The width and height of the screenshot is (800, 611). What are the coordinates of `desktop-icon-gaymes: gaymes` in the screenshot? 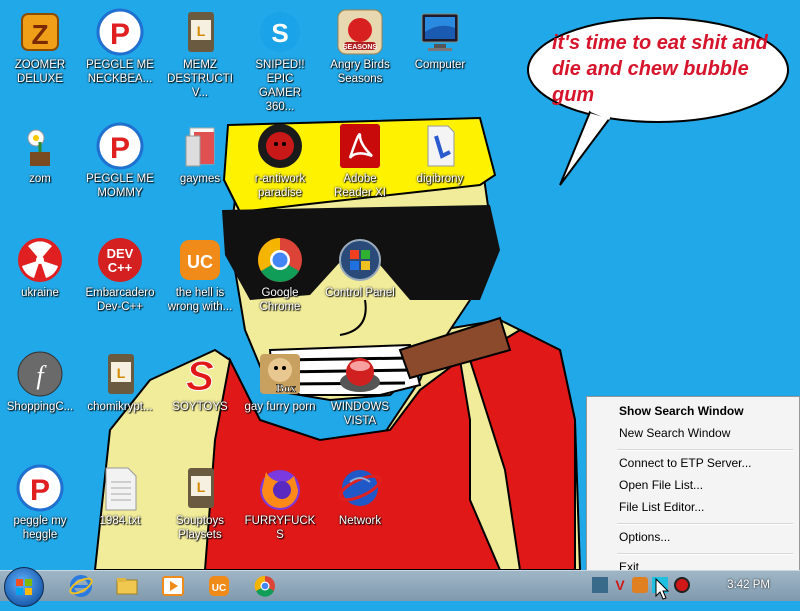 It's located at (200, 172).